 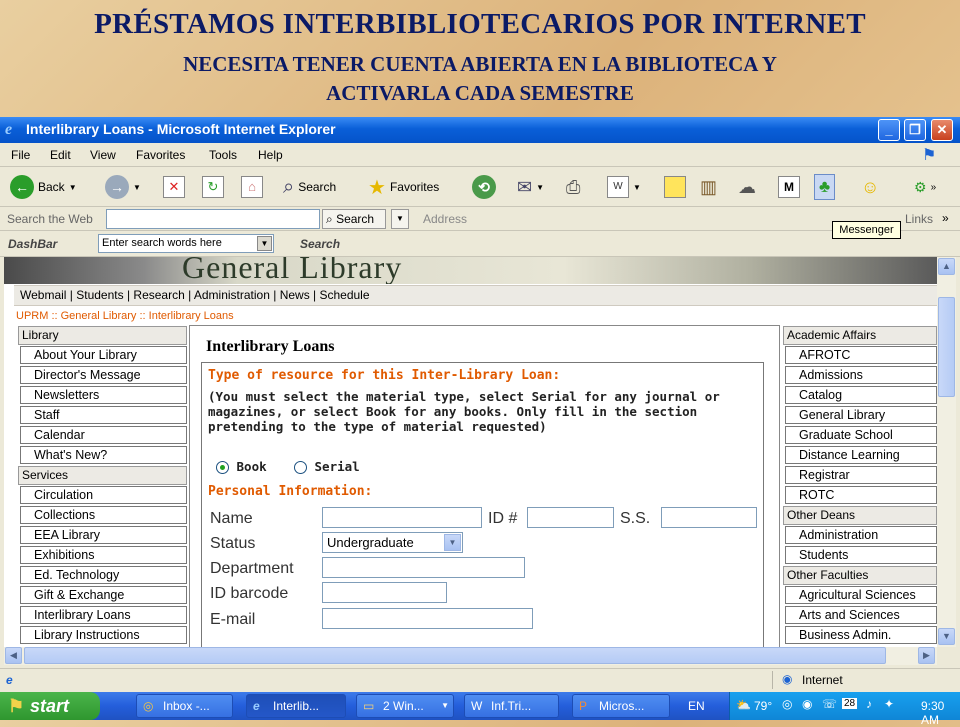 What do you see at coordinates (186, 243) in the screenshot?
I see `dashbar-search-input: Enter search words here ▼` at bounding box center [186, 243].